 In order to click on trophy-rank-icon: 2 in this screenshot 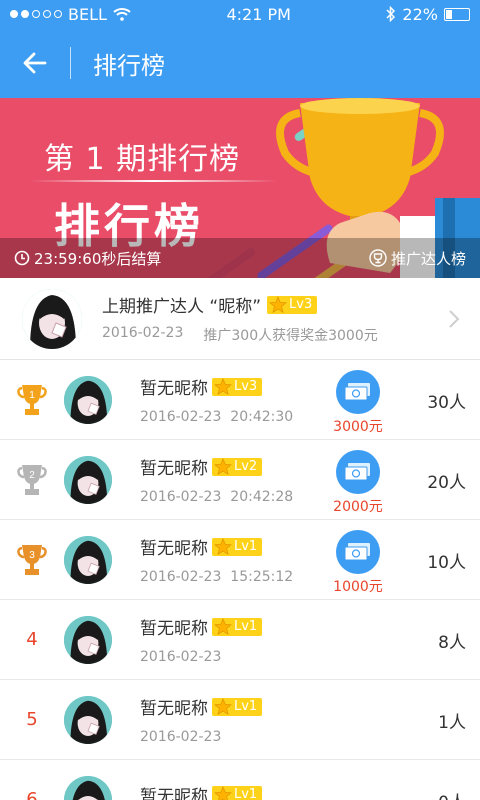, I will do `click(32, 479)`.